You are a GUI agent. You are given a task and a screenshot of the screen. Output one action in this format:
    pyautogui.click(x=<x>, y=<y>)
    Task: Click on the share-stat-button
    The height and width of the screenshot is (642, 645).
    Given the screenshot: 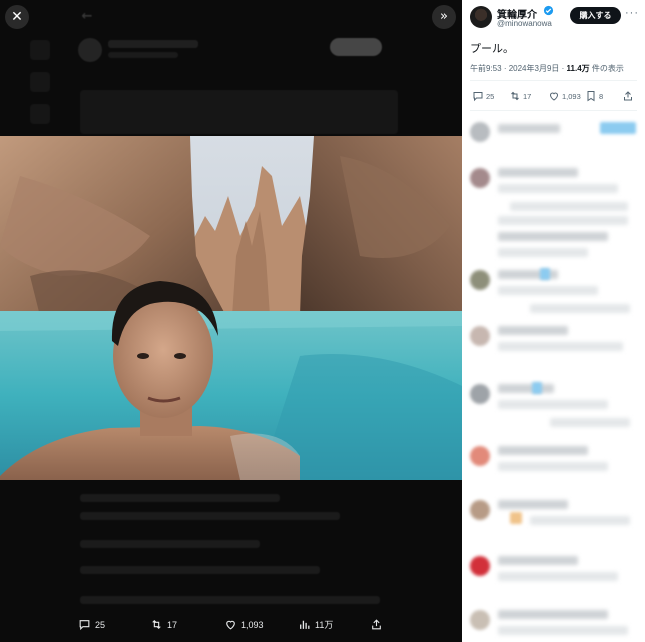 What is the action you would take?
    pyautogui.click(x=628, y=96)
    